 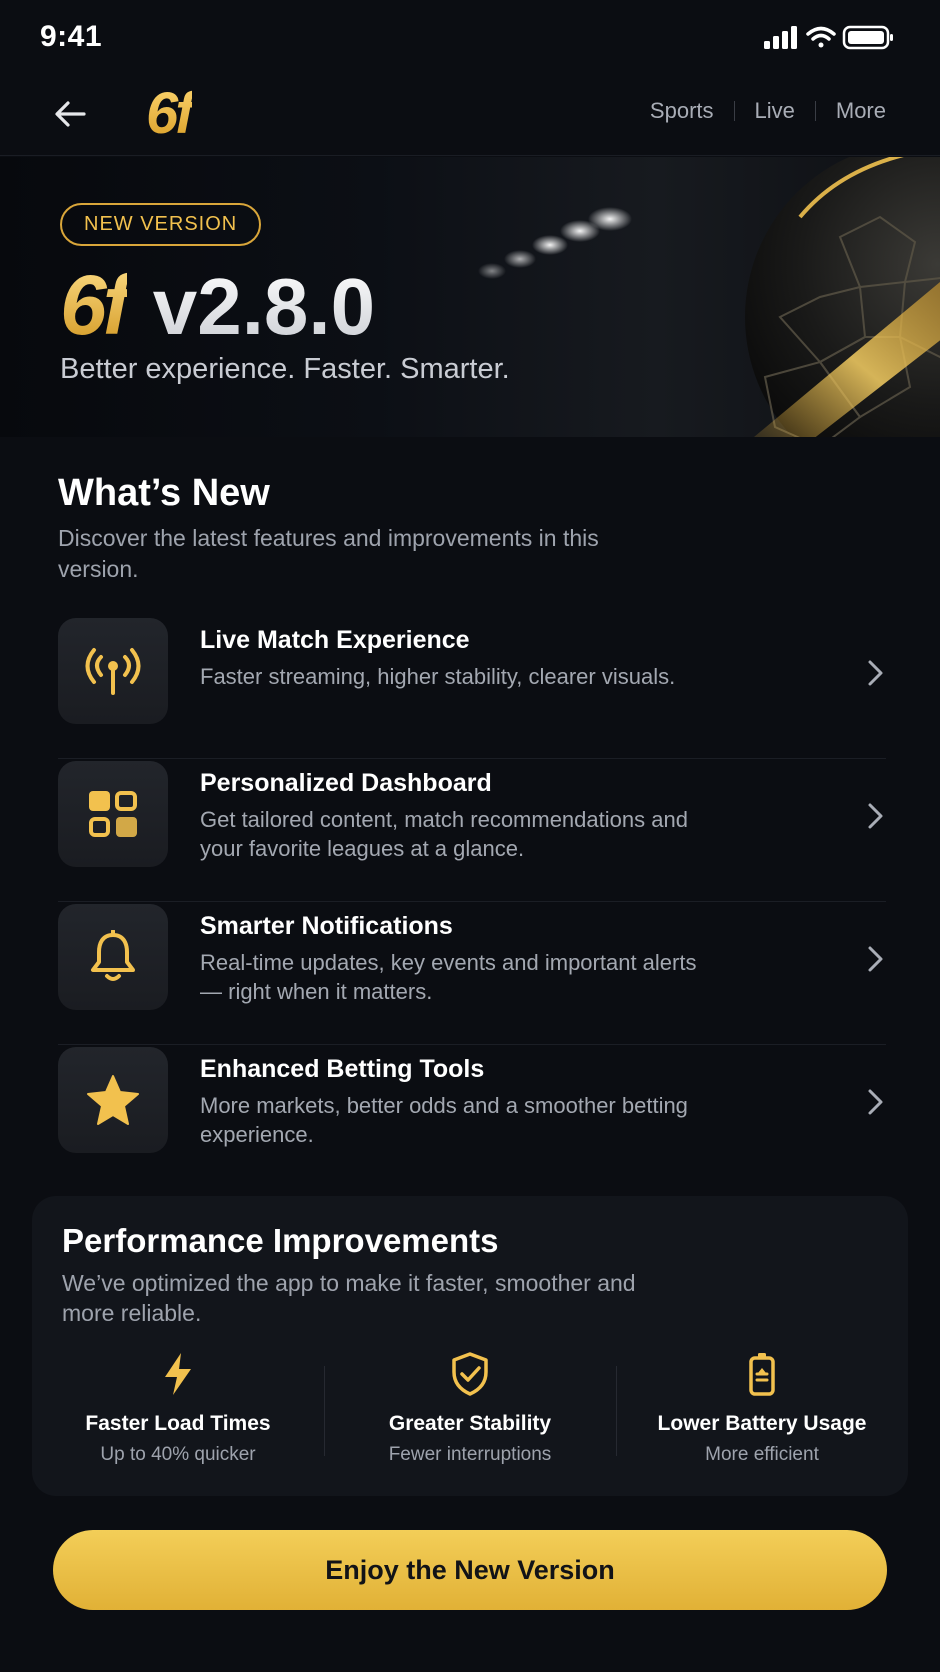 What do you see at coordinates (842, 297) in the screenshot?
I see `soccer-ball-image` at bounding box center [842, 297].